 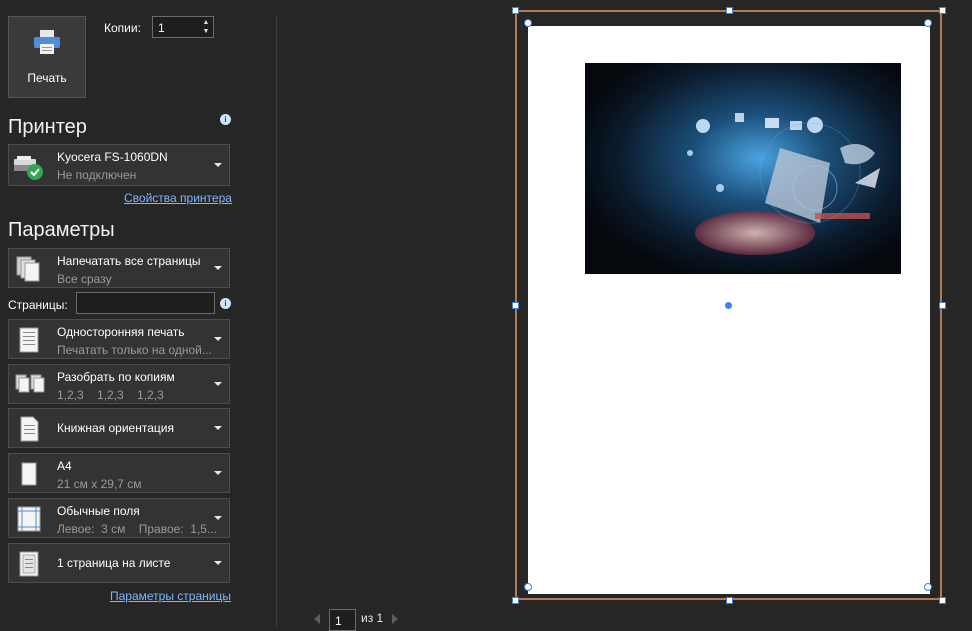 I want to click on sides-title: Односторонняя печать, so click(x=121, y=332).